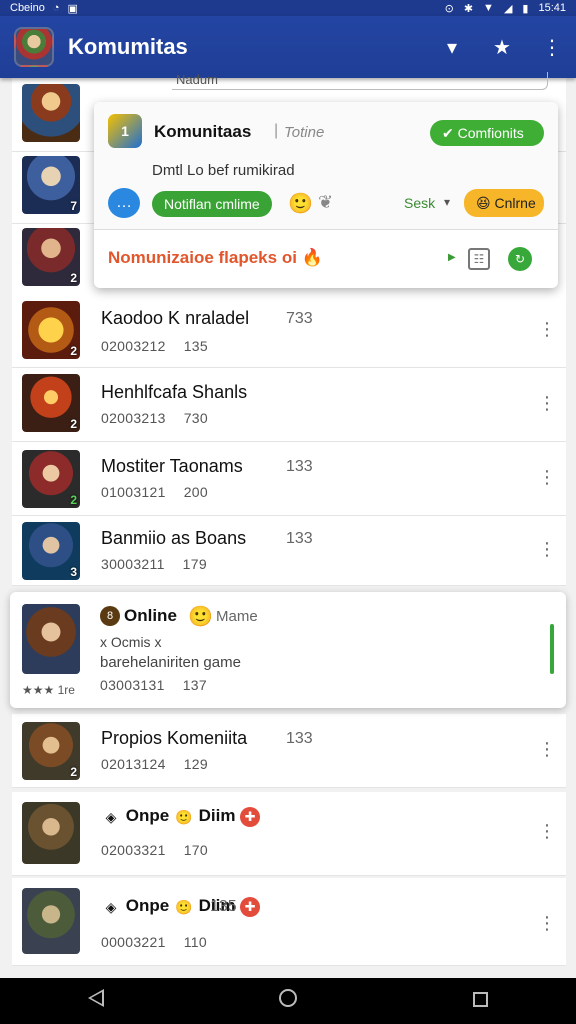  I want to click on online-button: 😆 Cnlrne, so click(504, 203).